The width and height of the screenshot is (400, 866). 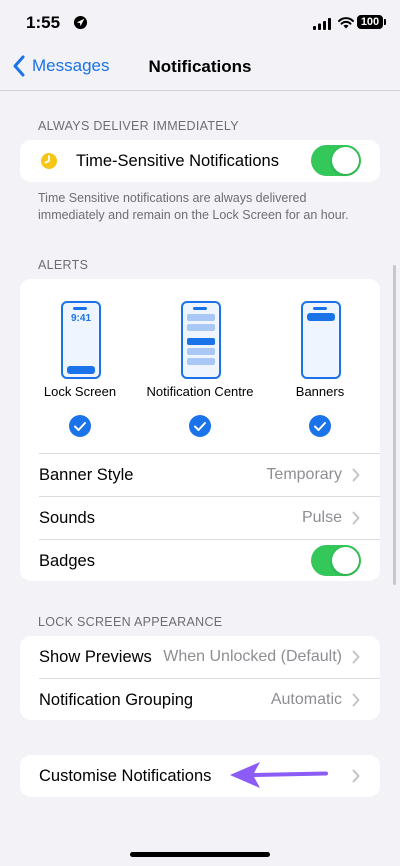 I want to click on badges-toggle, so click(x=336, y=560).